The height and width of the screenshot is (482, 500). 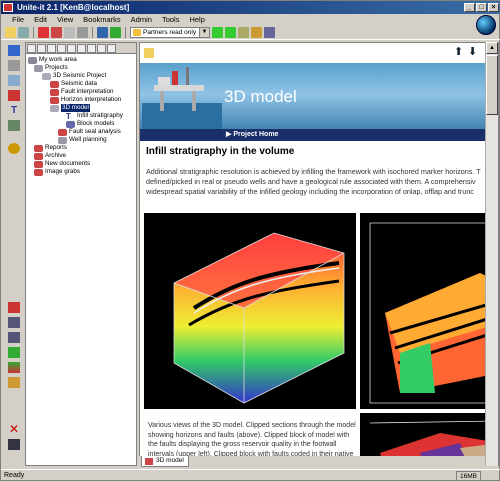 I want to click on back-icon, so click(x=217, y=32).